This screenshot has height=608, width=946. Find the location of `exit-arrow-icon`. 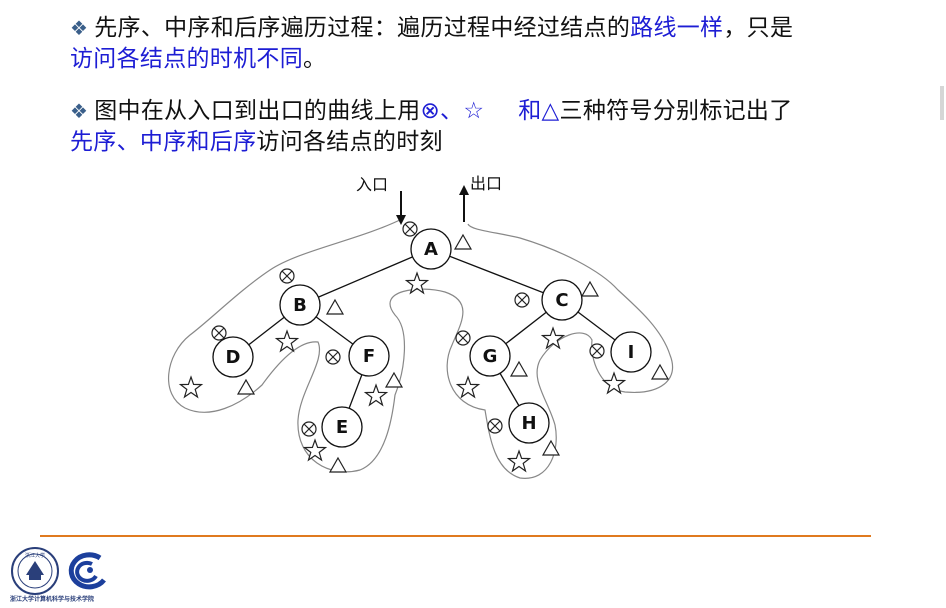

exit-arrow-icon is located at coordinates (464, 203).